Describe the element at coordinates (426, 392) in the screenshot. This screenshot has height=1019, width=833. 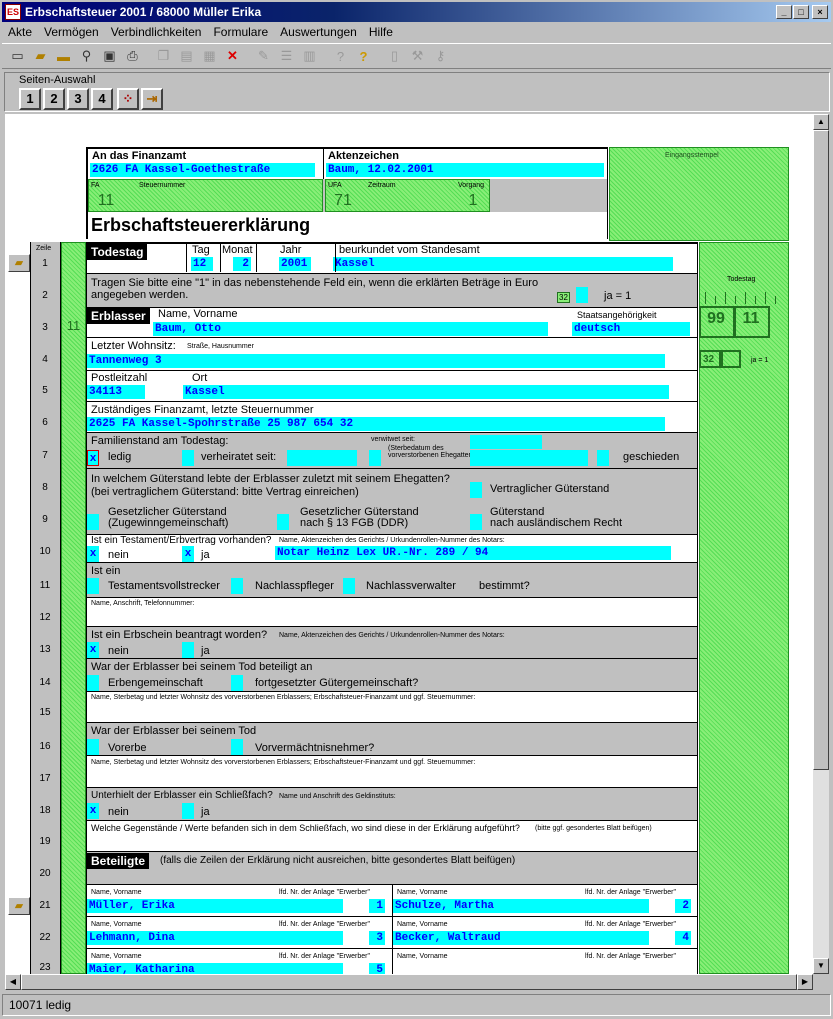
I see `ort-field: Kassel` at that location.